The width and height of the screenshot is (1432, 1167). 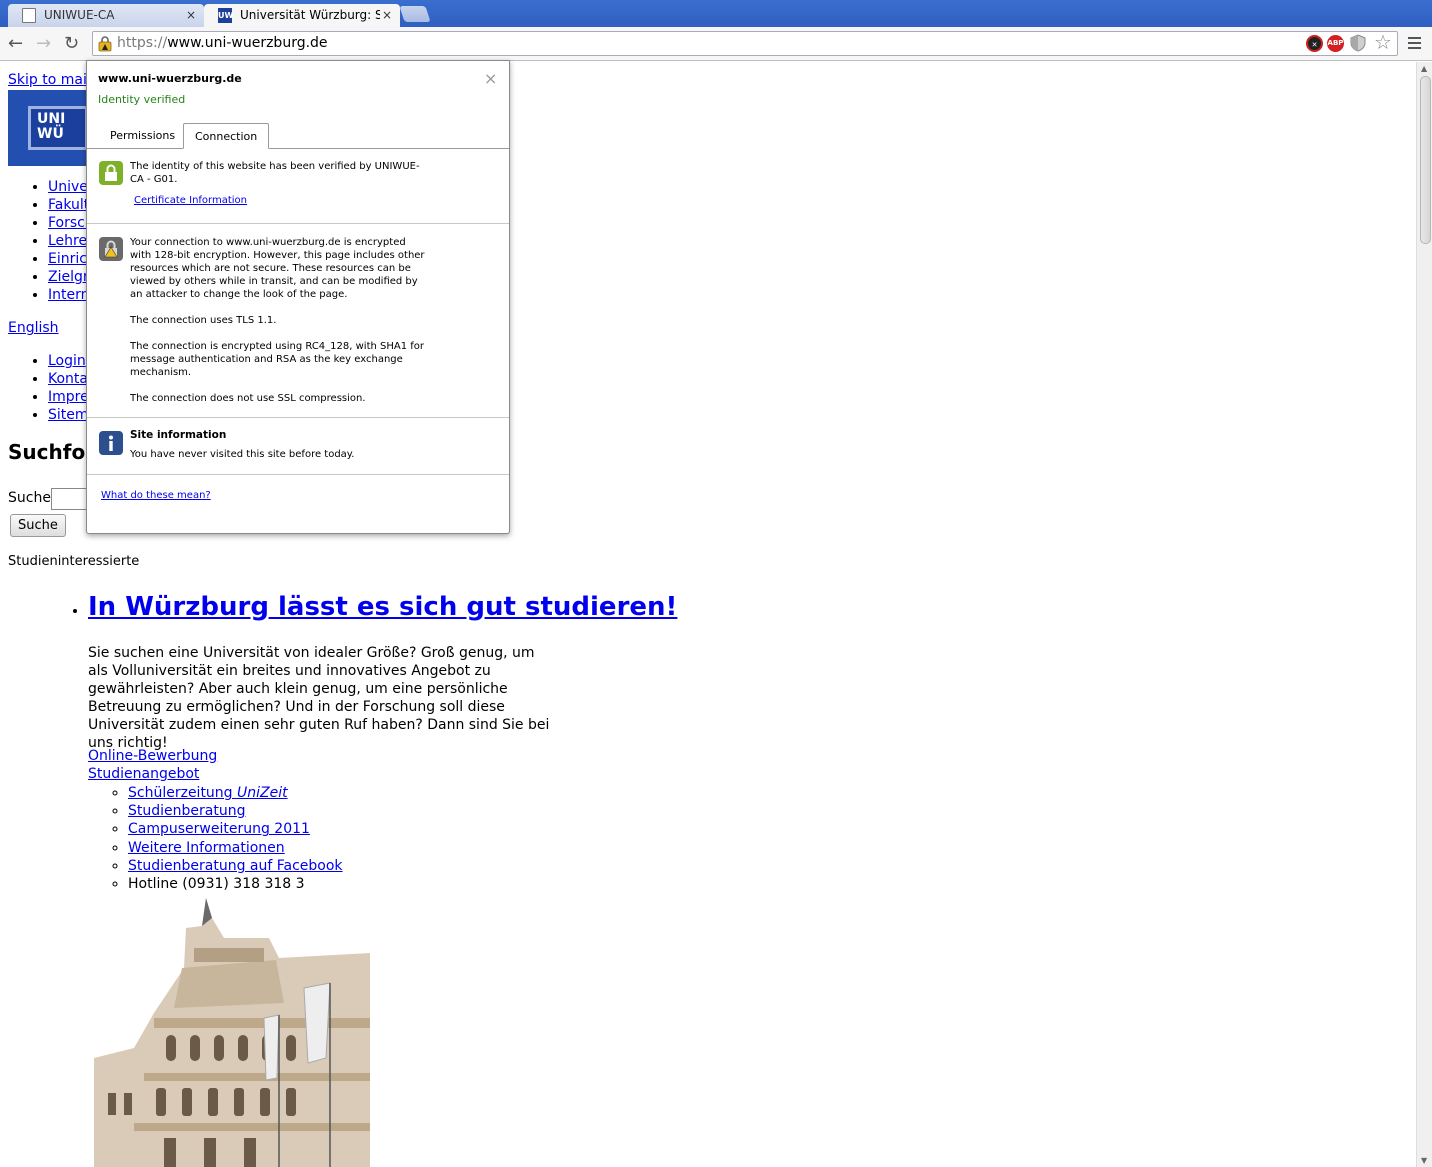 I want to click on nav-link-impressum: Impre, so click(x=68, y=397).